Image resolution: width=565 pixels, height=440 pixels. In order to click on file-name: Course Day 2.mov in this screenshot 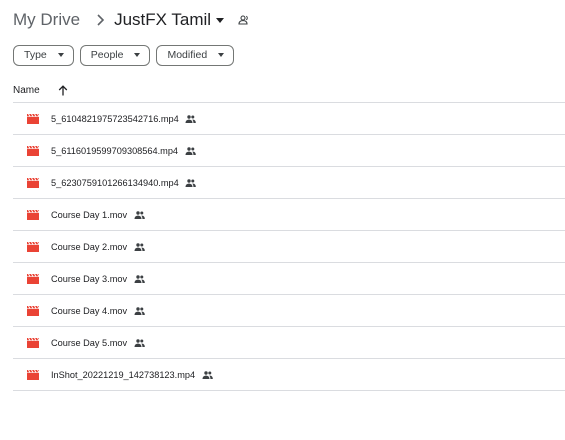, I will do `click(89, 246)`.